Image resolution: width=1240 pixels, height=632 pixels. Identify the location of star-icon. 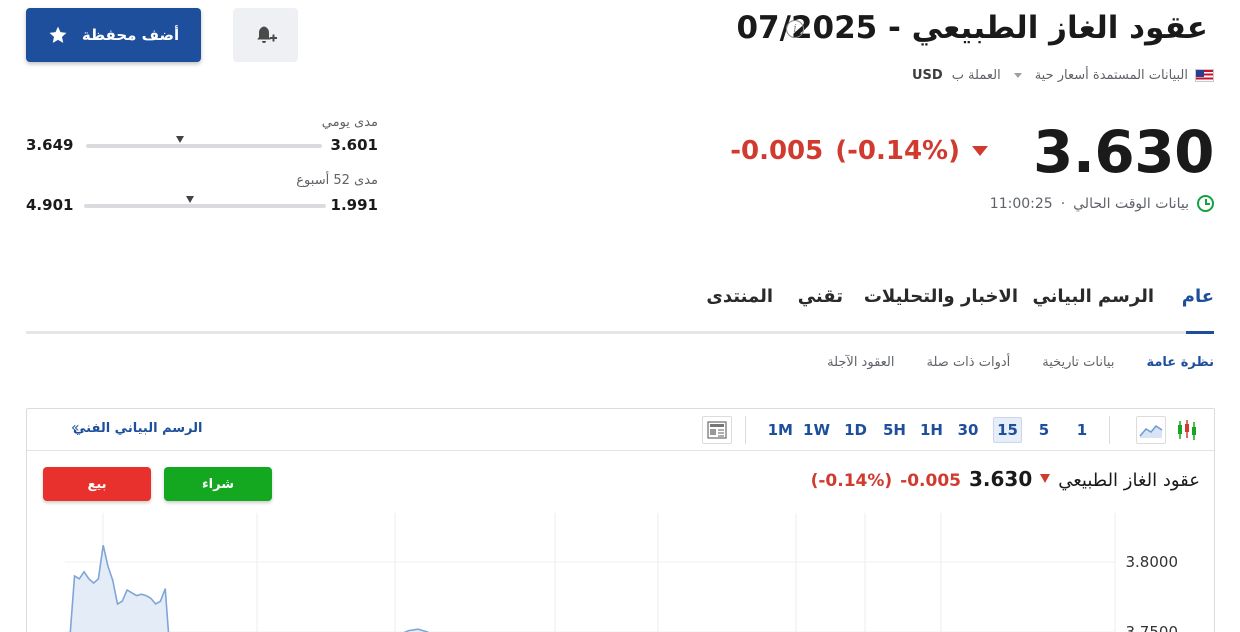
(58, 34).